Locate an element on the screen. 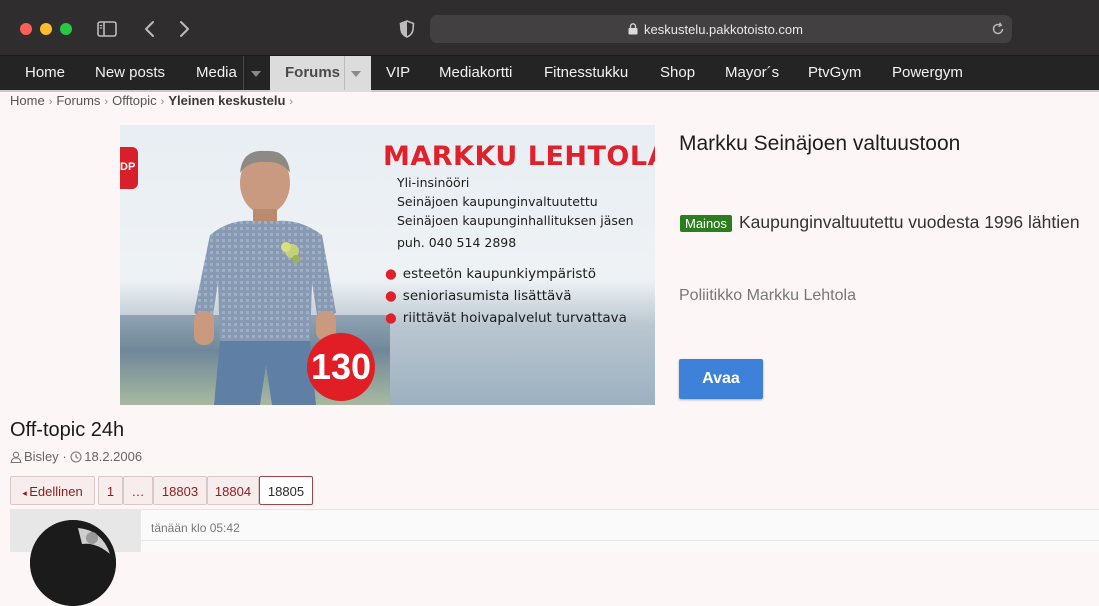  ad-image-candidate-name: MARKKU LEHTOLA is located at coordinates (519, 156).